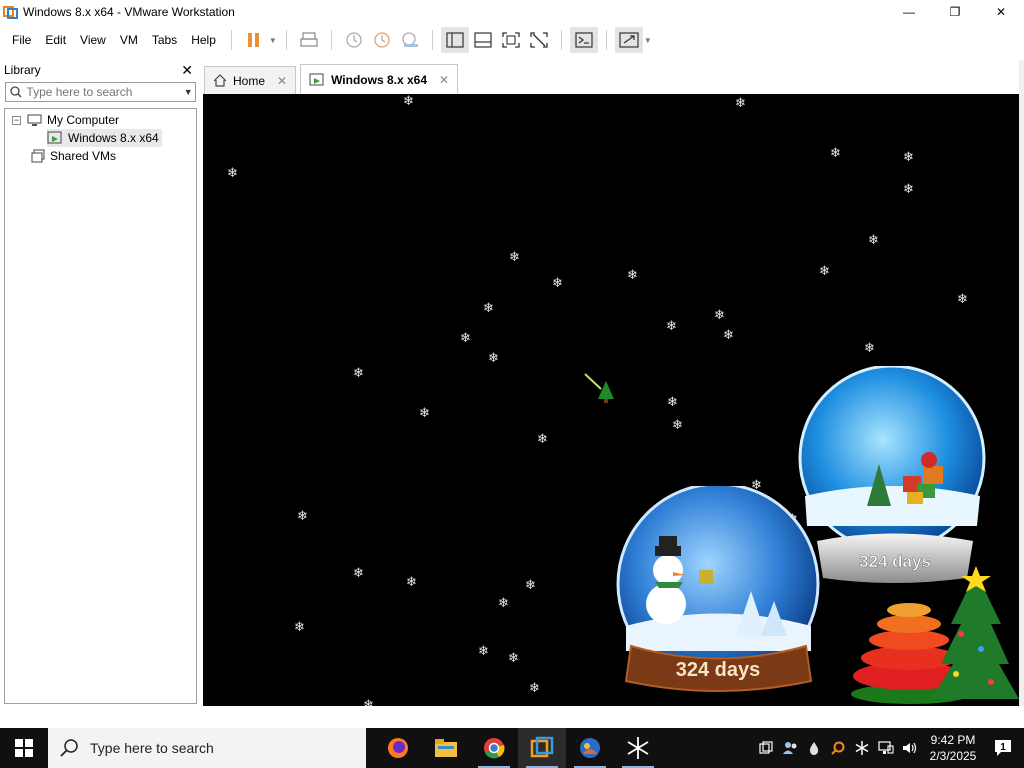 This screenshot has height=768, width=1024. What do you see at coordinates (93, 40) in the screenshot?
I see `menu-view: View` at bounding box center [93, 40].